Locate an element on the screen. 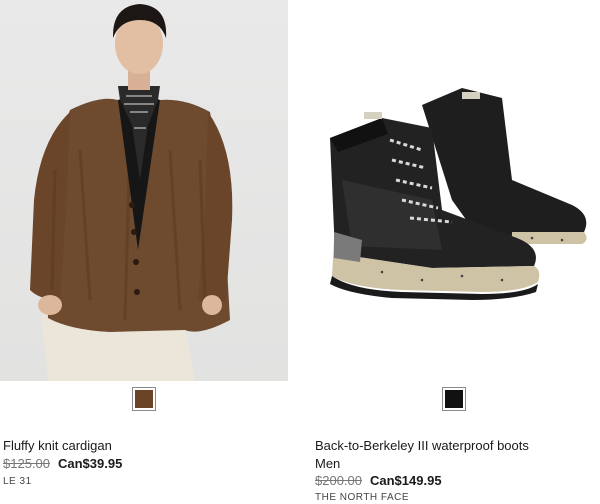 The width and height of the screenshot is (600, 504). product-name: Back-to-Berkeley III waterproof boots is located at coordinates (422, 446).